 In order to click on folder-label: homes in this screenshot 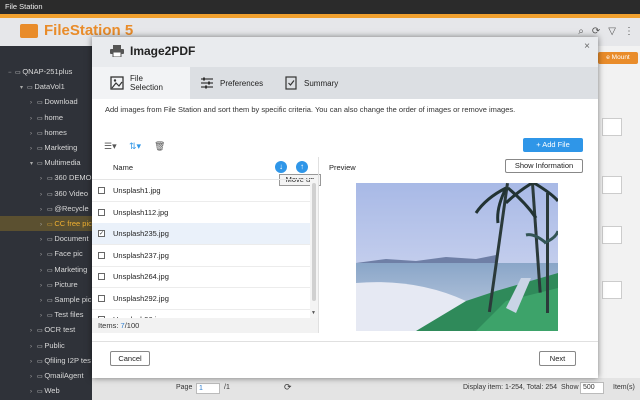, I will do `click(55, 132)`.